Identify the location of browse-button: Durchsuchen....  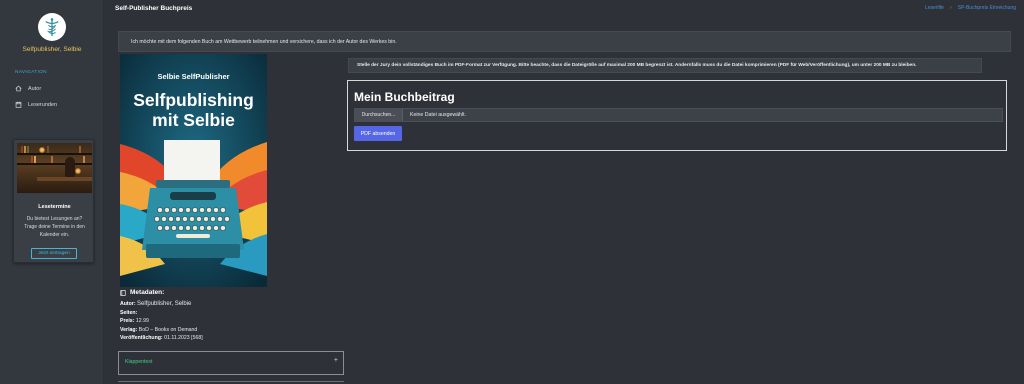
(379, 115).